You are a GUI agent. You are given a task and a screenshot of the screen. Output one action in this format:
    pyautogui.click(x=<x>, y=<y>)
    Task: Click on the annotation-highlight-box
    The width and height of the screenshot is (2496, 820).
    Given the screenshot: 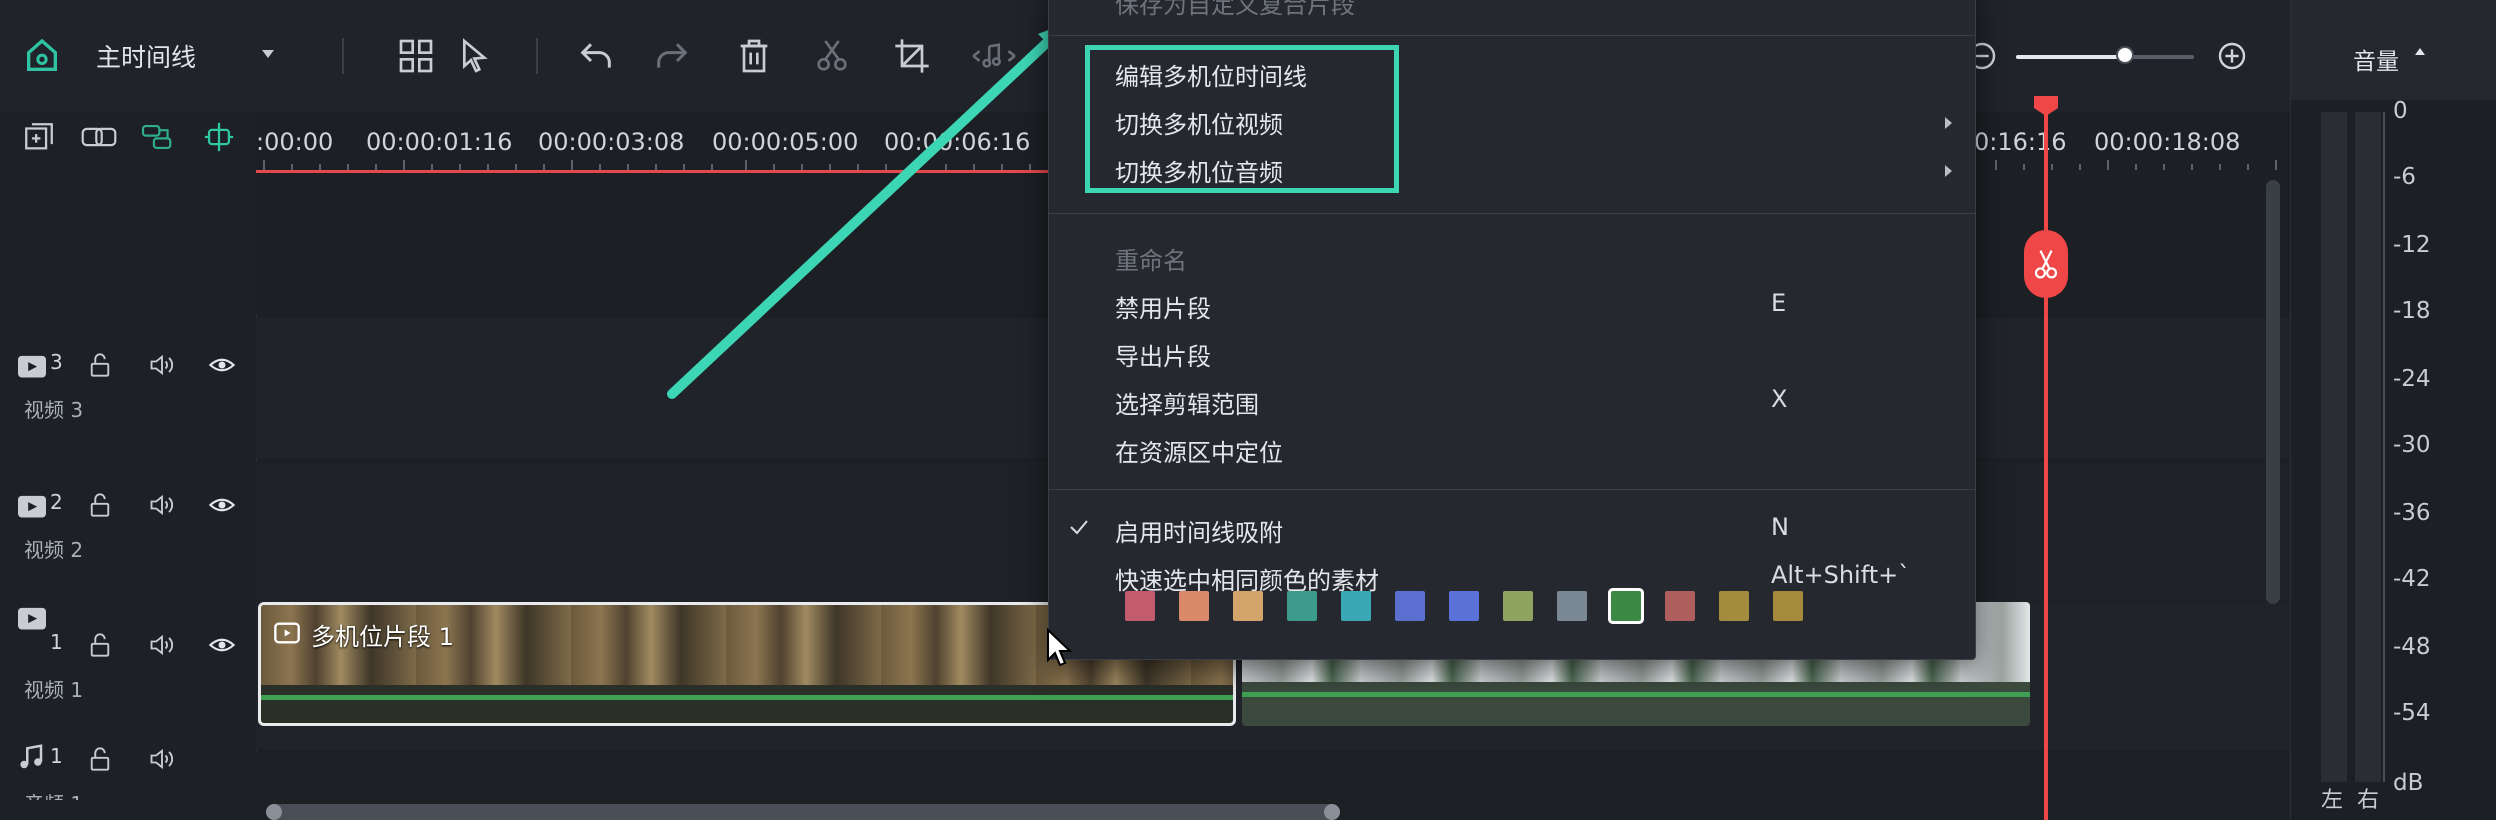 What is the action you would take?
    pyautogui.click(x=1242, y=119)
    